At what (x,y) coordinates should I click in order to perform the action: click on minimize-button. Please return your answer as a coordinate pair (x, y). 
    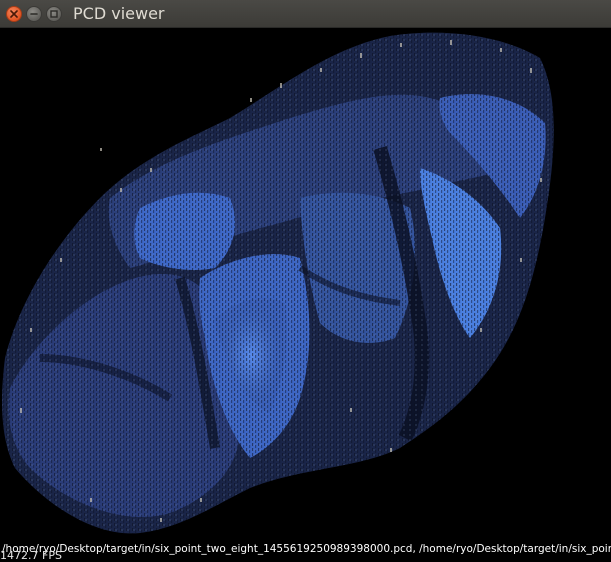
    Looking at the image, I should click on (34, 14).